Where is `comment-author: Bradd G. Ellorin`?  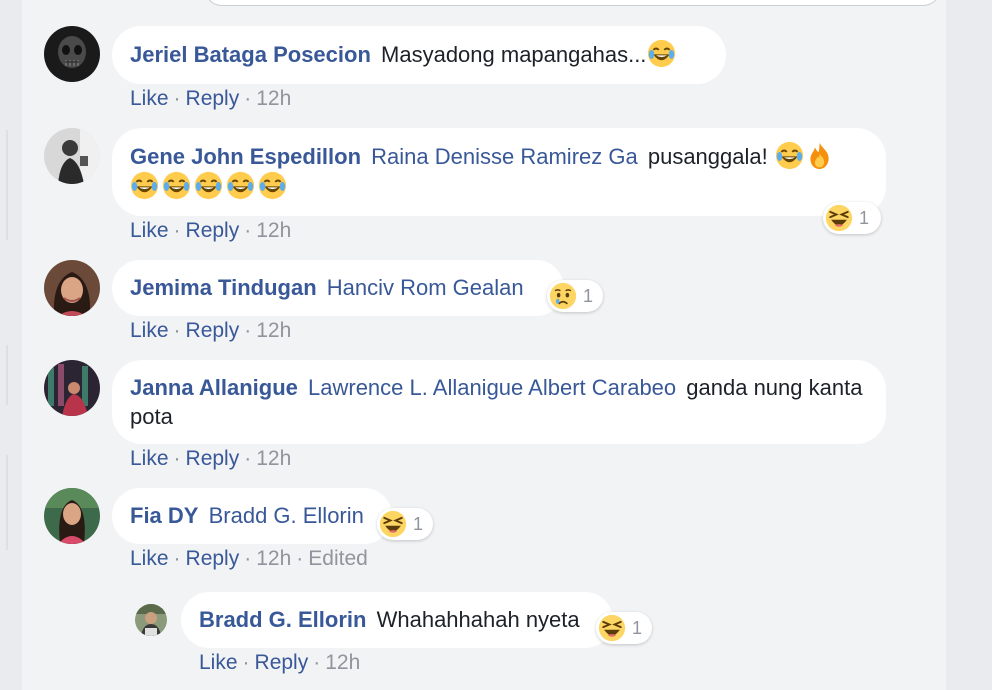 comment-author: Bradd G. Ellorin is located at coordinates (282, 619).